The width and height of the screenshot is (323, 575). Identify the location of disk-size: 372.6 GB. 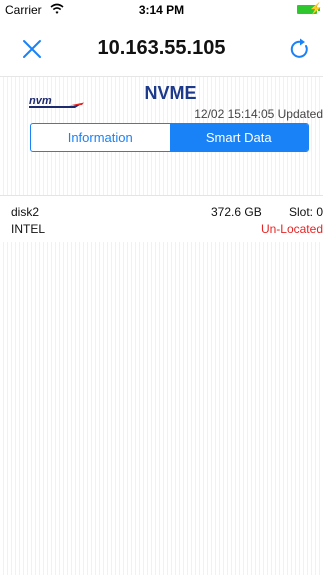
(236, 212).